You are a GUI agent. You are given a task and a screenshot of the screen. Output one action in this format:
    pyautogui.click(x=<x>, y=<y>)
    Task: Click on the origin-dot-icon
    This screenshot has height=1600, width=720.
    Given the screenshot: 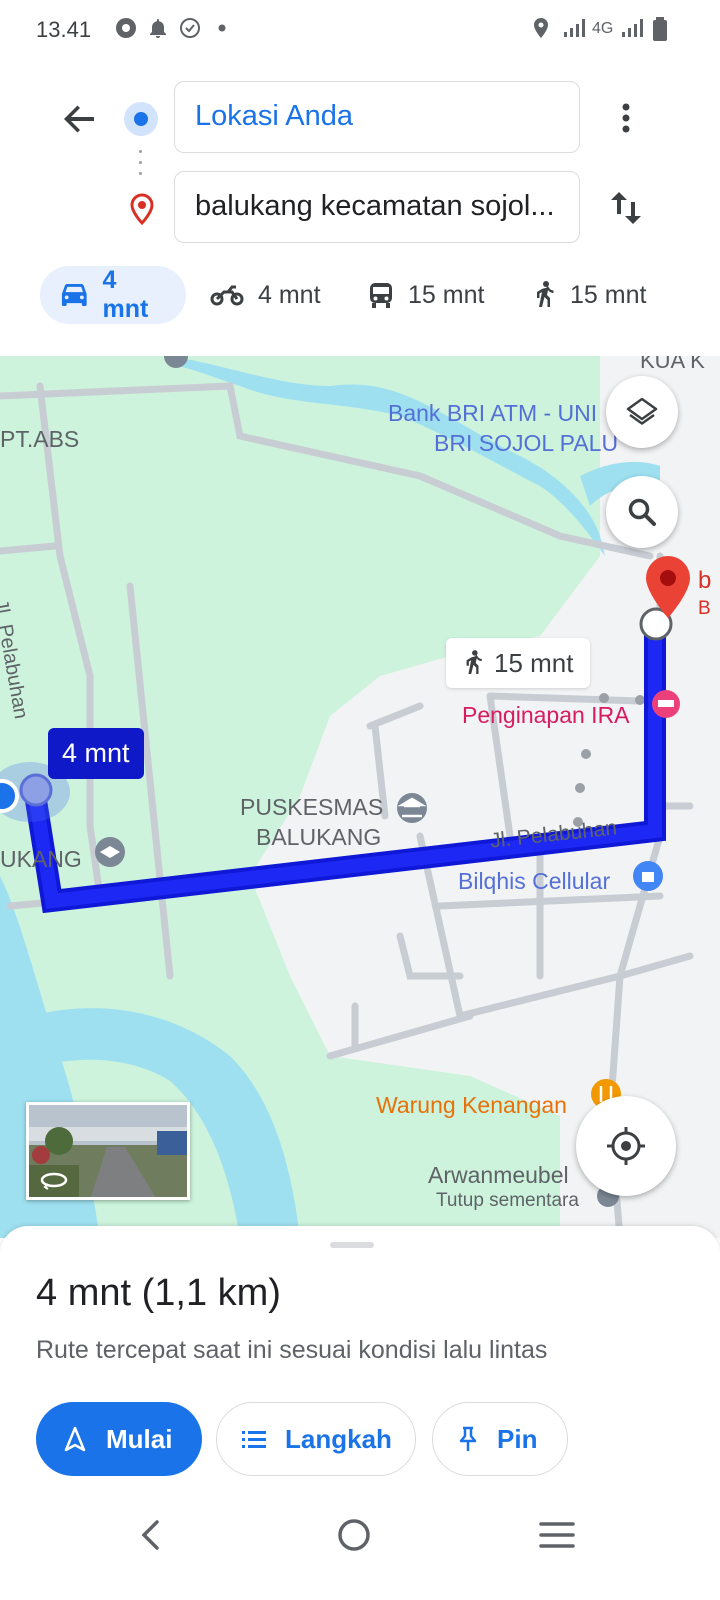 What is the action you would take?
    pyautogui.click(x=141, y=119)
    